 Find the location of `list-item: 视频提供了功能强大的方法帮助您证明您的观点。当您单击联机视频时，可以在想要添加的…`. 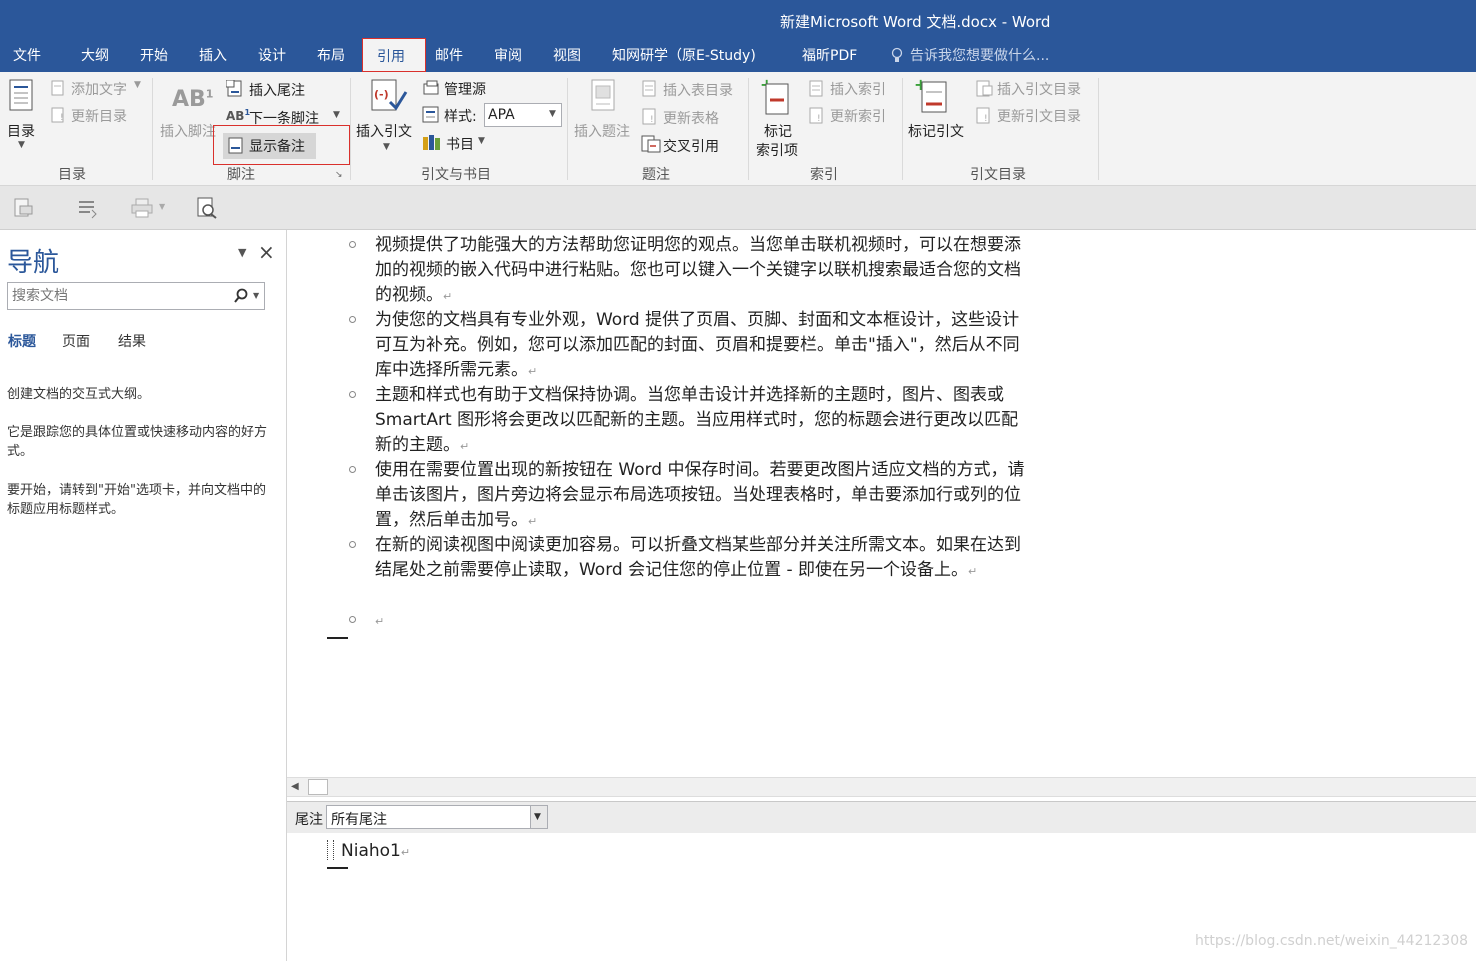

list-item: 视频提供了功能强大的方法帮助您证明您的观点。当您单击联机视频时，可以在想要添加的… is located at coordinates (705, 271).